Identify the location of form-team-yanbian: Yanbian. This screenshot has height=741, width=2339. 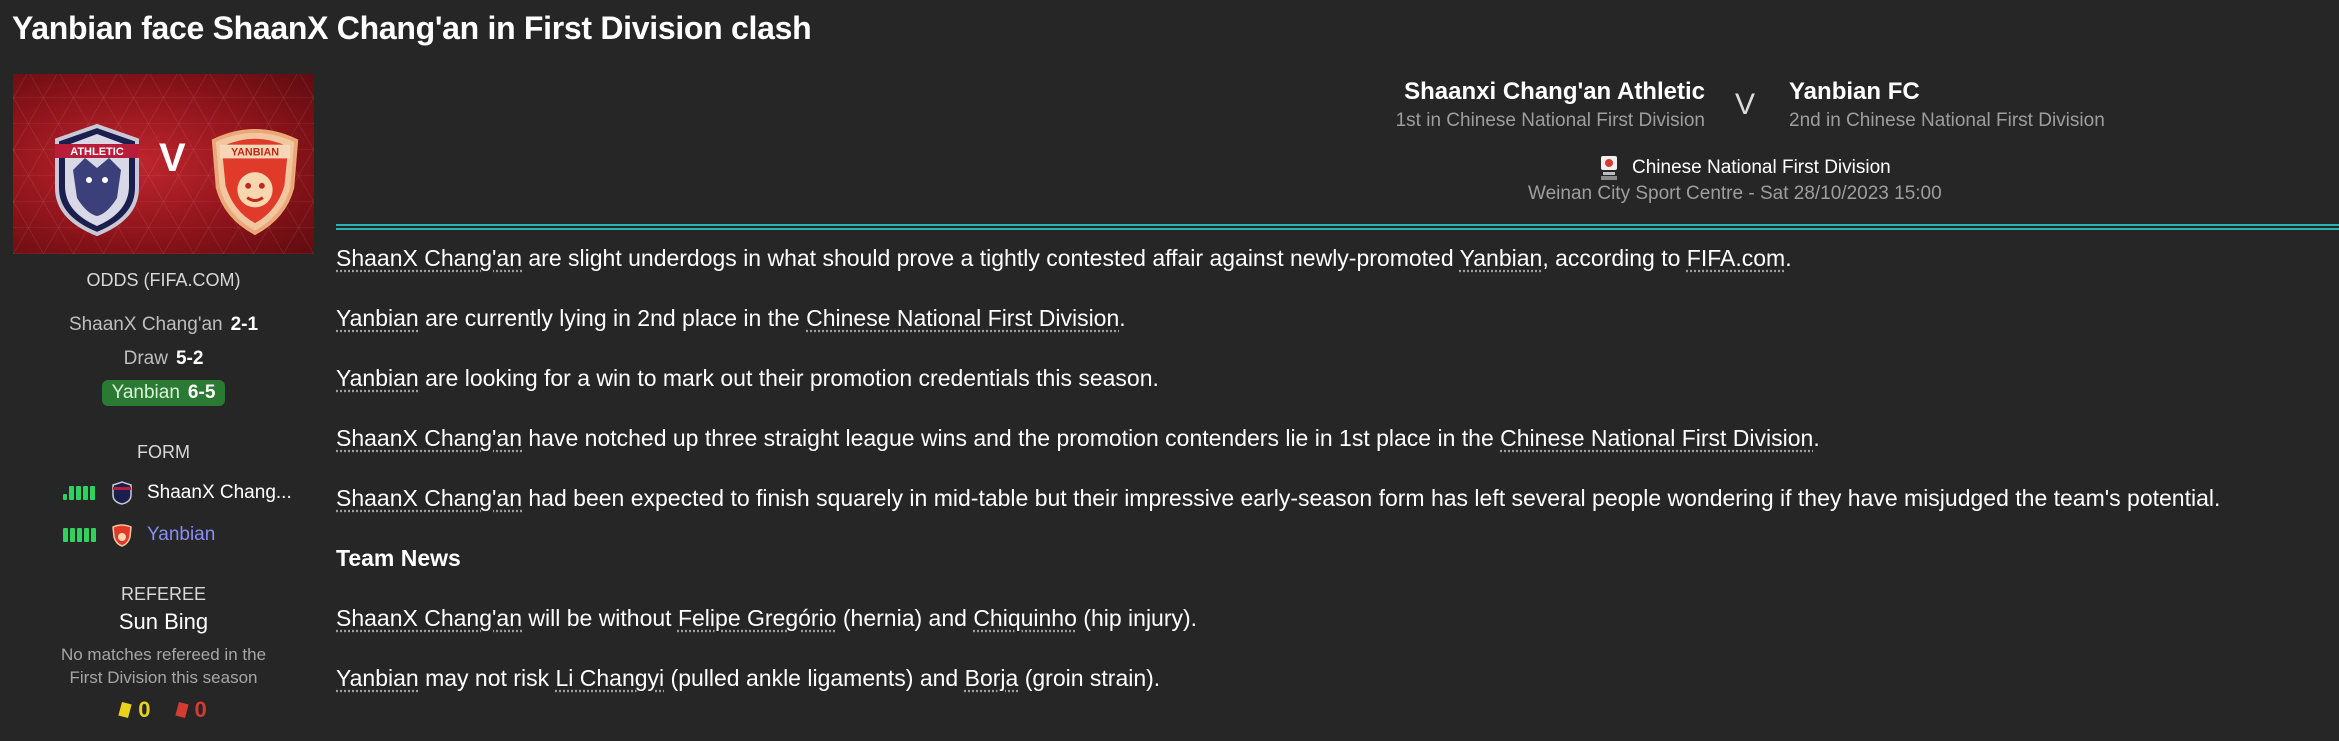
(181, 535).